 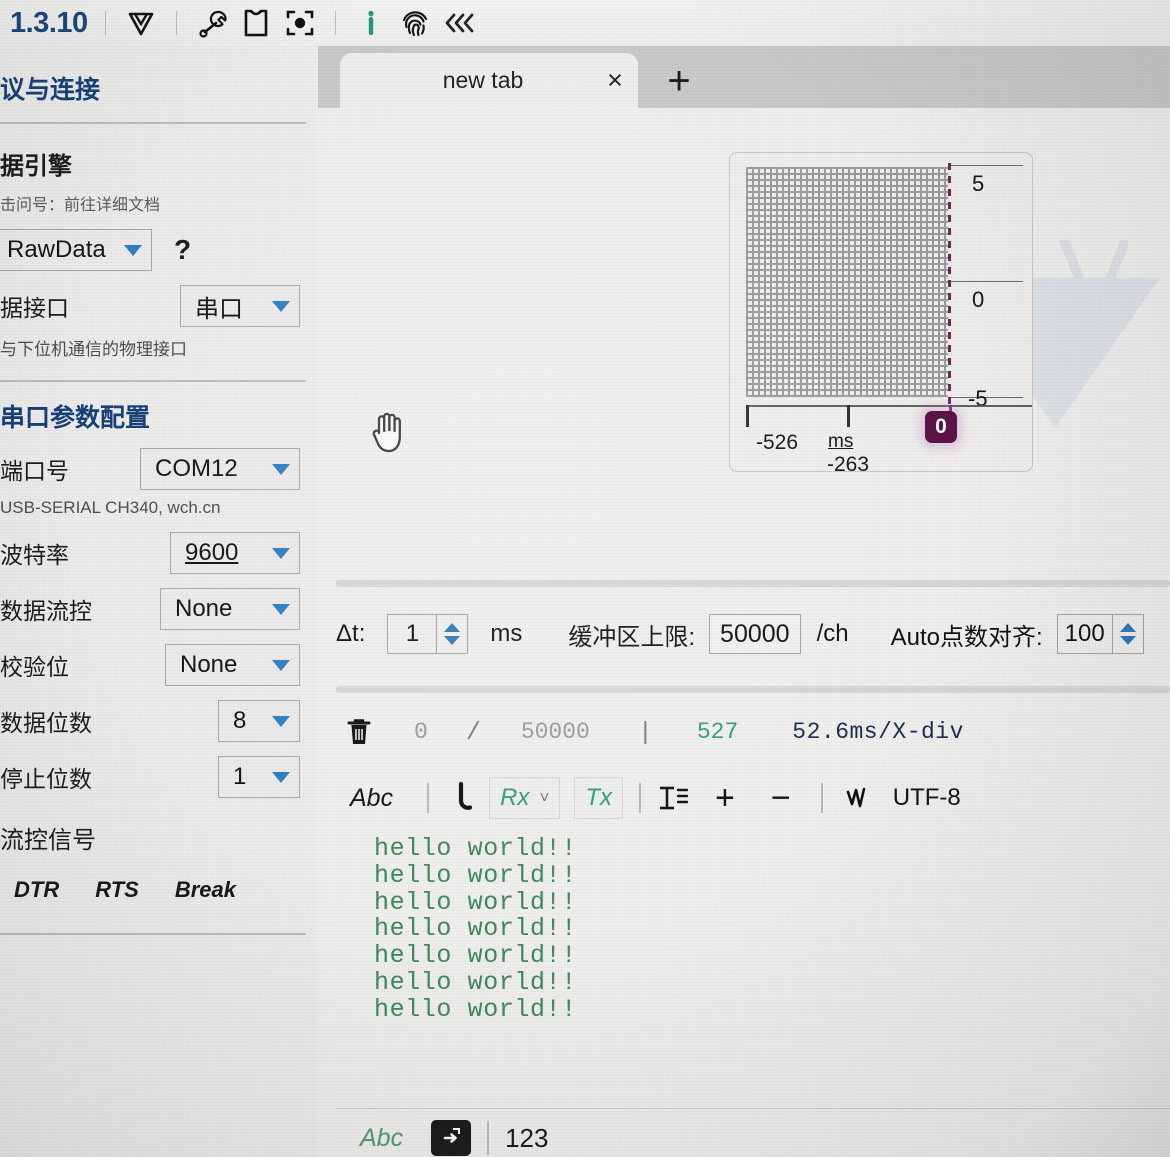 I want to click on auto-align-label: Auto点数对齐:, so click(x=966, y=637).